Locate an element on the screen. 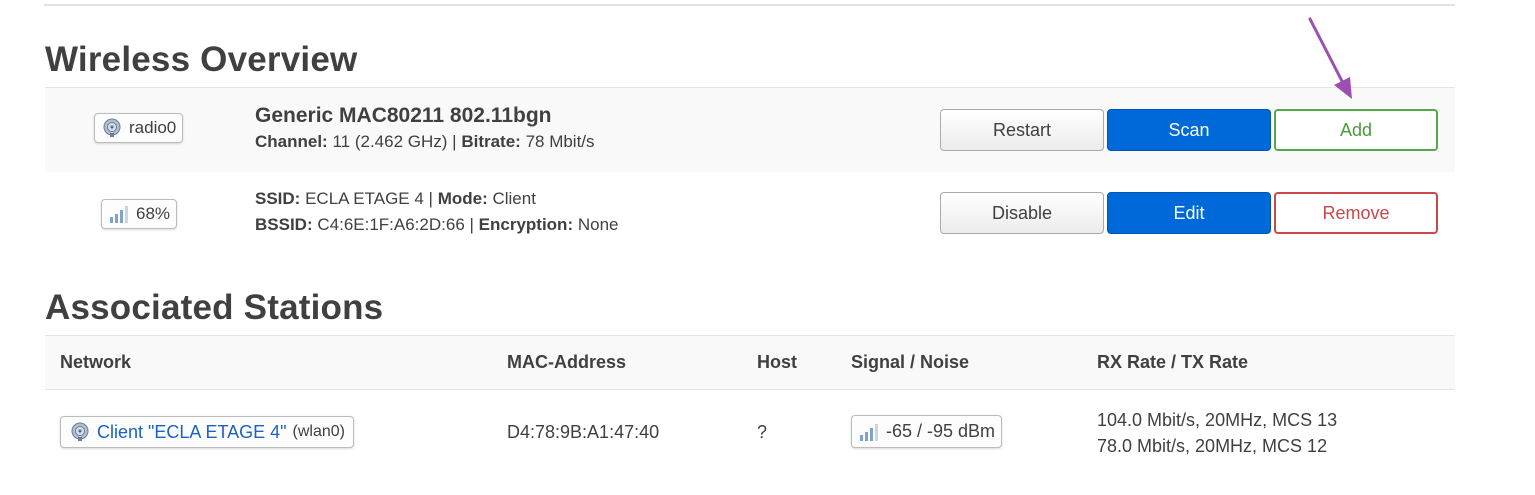 Image resolution: width=1535 pixels, height=495 pixels. channel-label: Channel: is located at coordinates (291, 141).